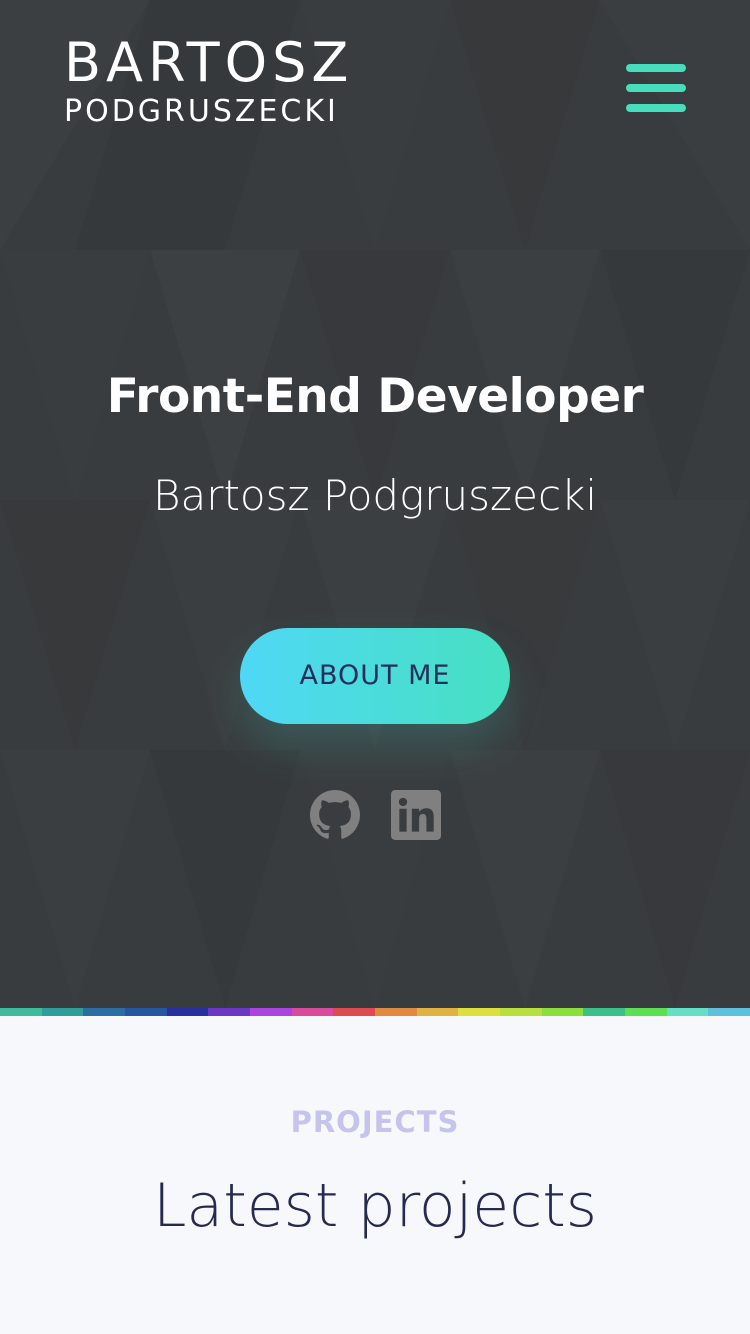  I want to click on hero-subtitle: Bartosz Podgruszecki, so click(375, 495).